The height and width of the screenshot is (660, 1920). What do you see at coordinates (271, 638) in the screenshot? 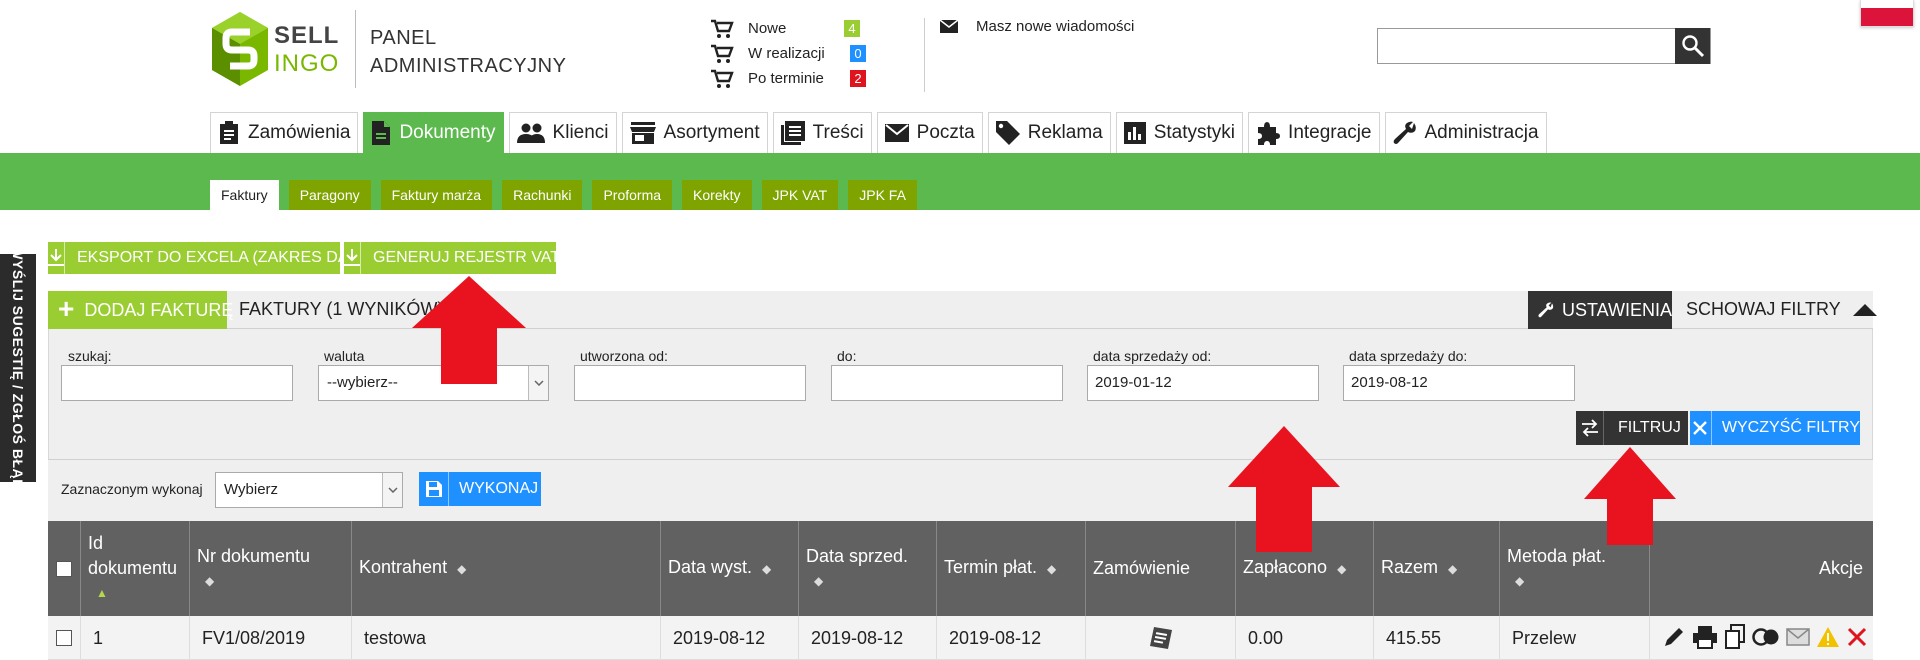
I see `cell-document-number: FV1/08/2019` at bounding box center [271, 638].